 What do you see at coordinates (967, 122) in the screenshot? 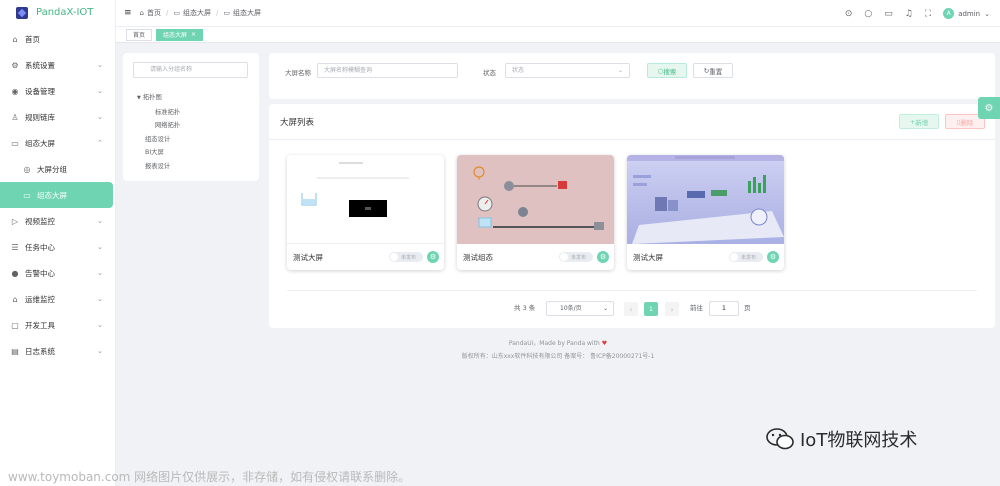
I see `delete-button-label: 删除` at bounding box center [967, 122].